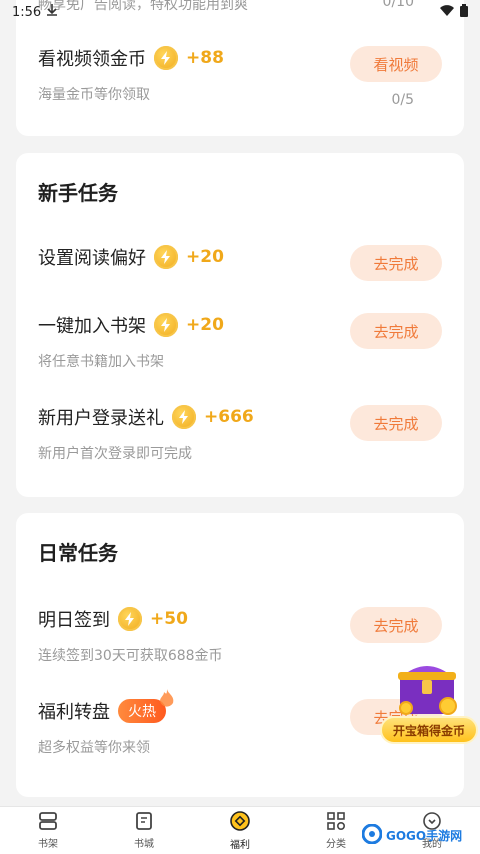 Image resolution: width=480 pixels, height=854 pixels. Describe the element at coordinates (240, 433) in the screenshot. I see `task-new-user-login: 新用户登录送礼 +666 新用户首次登录即可完成 去完成` at that location.